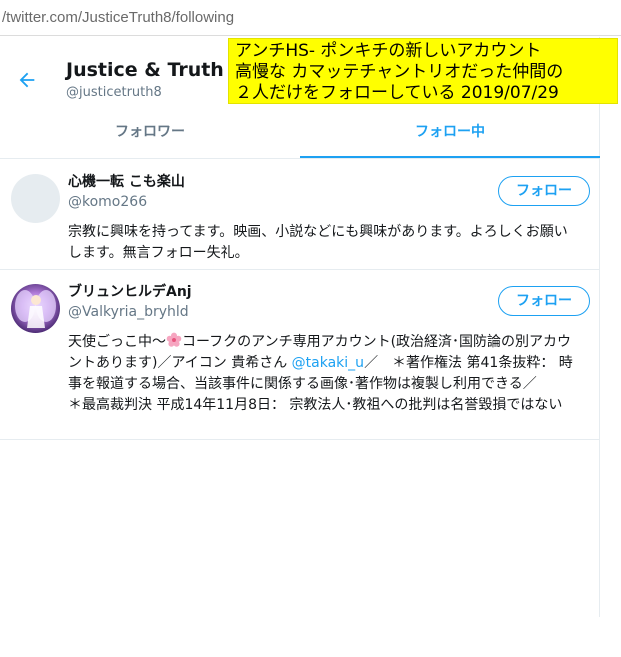 The width and height of the screenshot is (621, 657). Describe the element at coordinates (328, 363) in the screenshot. I see `mention-link: @takaki_u` at that location.